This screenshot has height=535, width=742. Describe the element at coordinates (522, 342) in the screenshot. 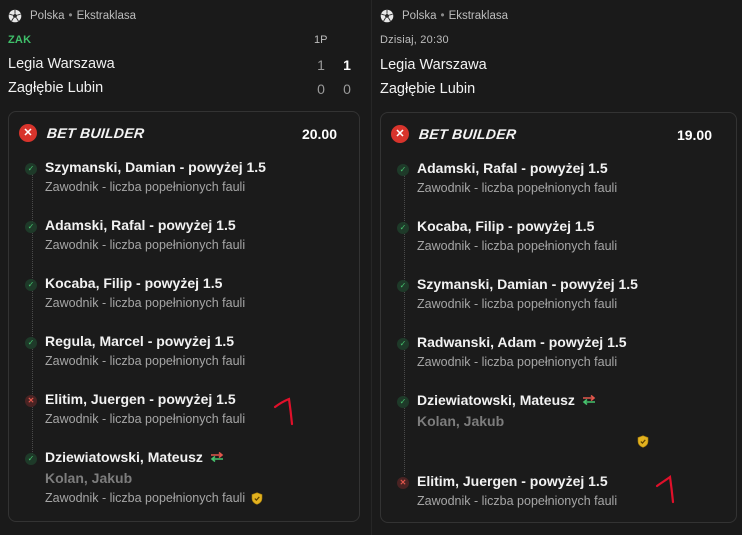

I see `leg-title: Radwanski, Adam - powyżej 1.5` at that location.